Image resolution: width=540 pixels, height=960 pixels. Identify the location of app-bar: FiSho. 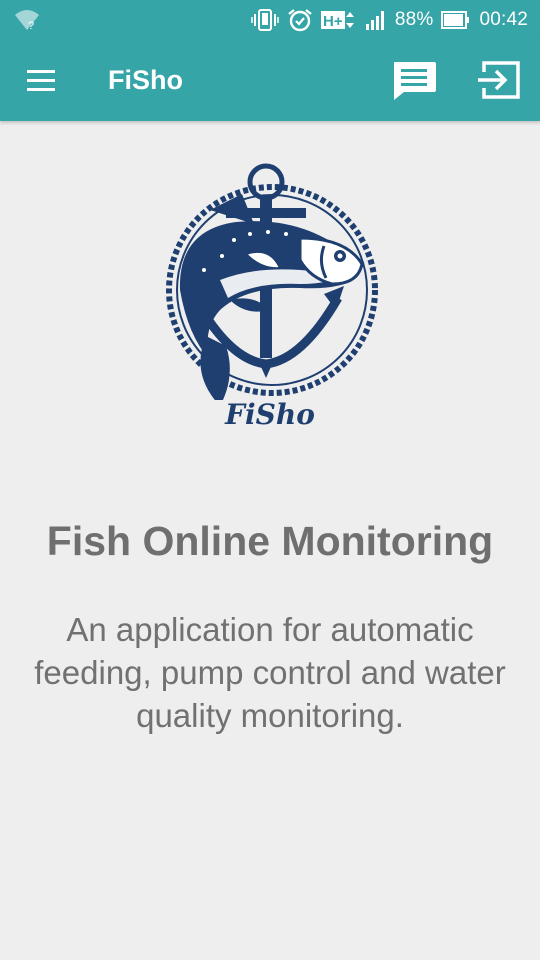
(270, 80).